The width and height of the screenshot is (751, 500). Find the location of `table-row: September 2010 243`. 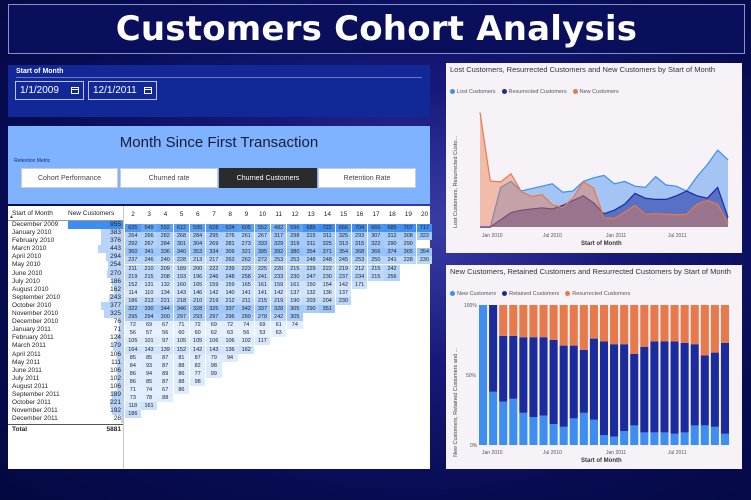

table-row: September 2010 243 is located at coordinates (65, 297).